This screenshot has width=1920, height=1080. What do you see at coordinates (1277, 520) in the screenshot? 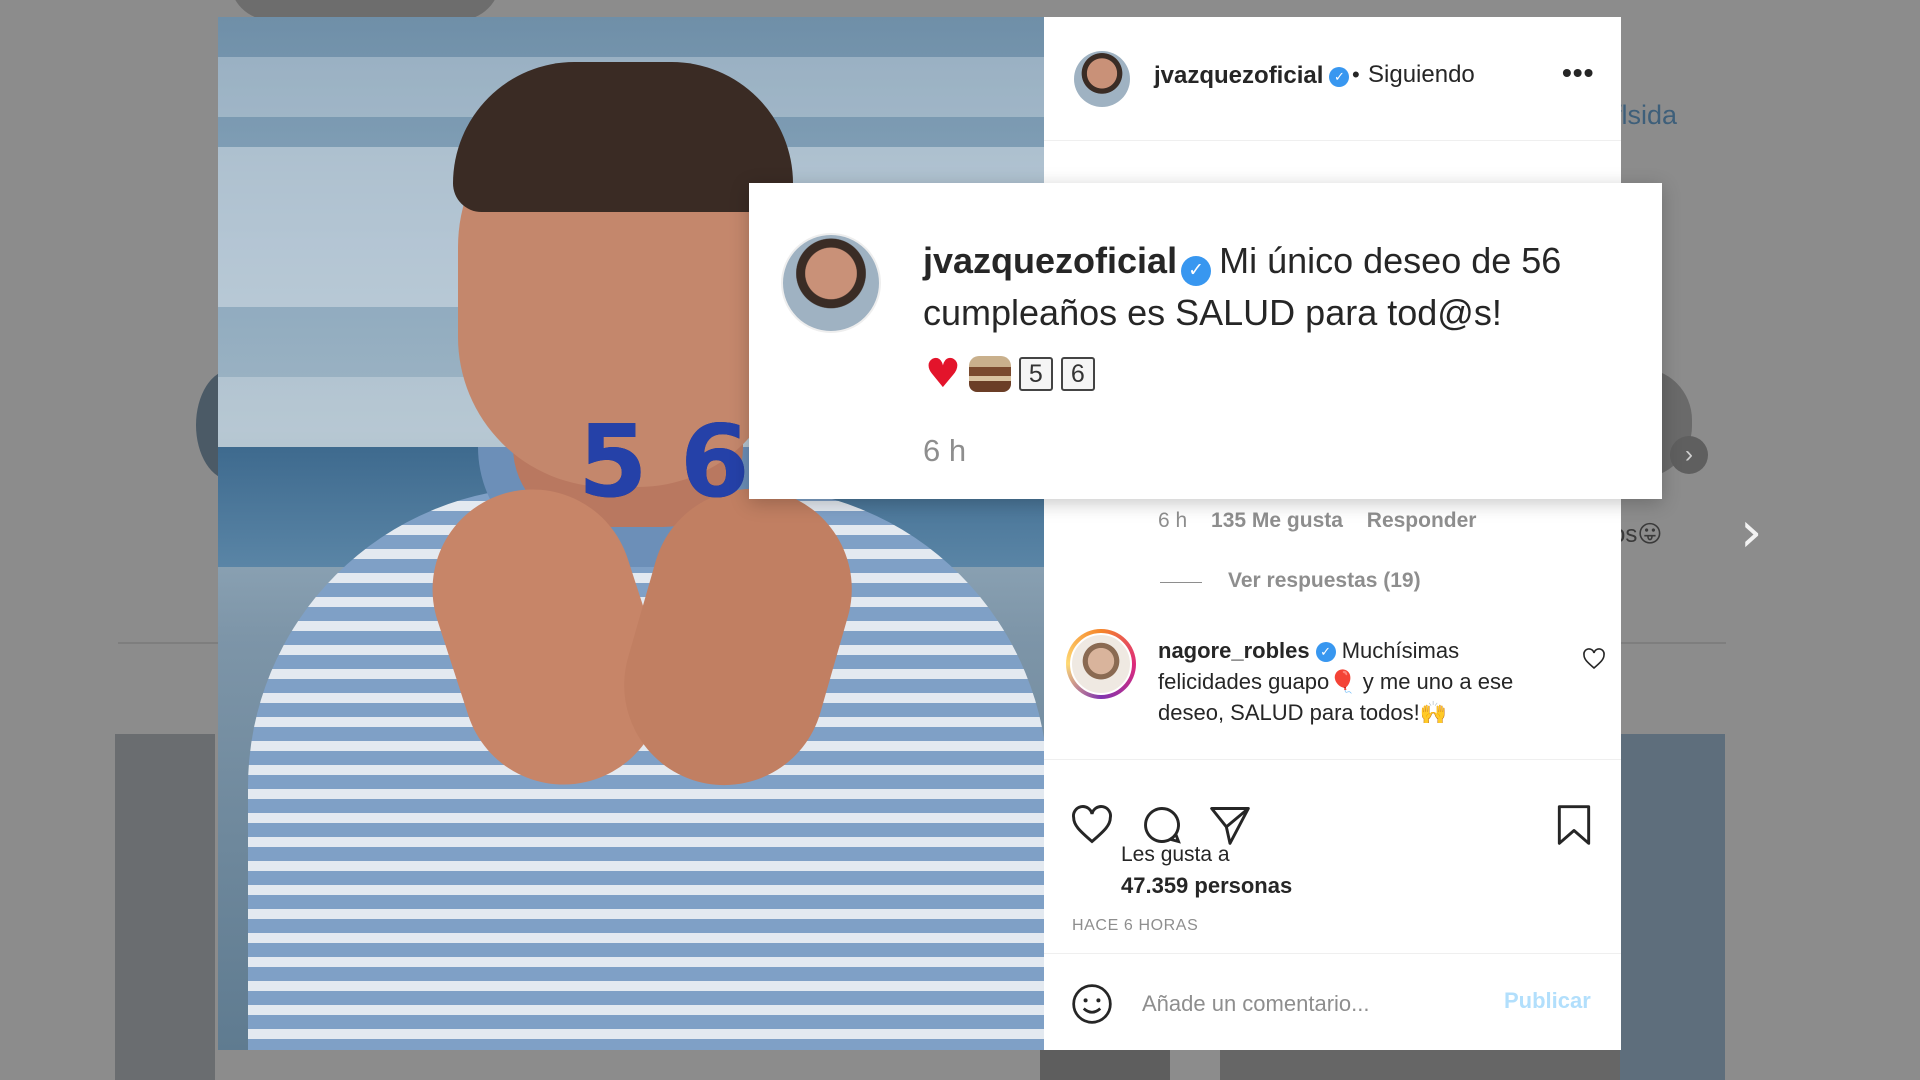
I see `comment-likes: 135 Me gusta` at bounding box center [1277, 520].